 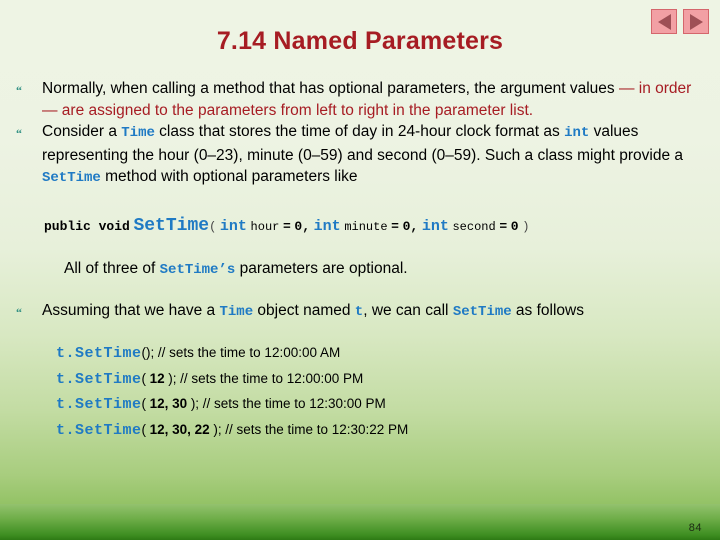 What do you see at coordinates (168, 403) in the screenshot?
I see `example-args: 12, 30` at bounding box center [168, 403].